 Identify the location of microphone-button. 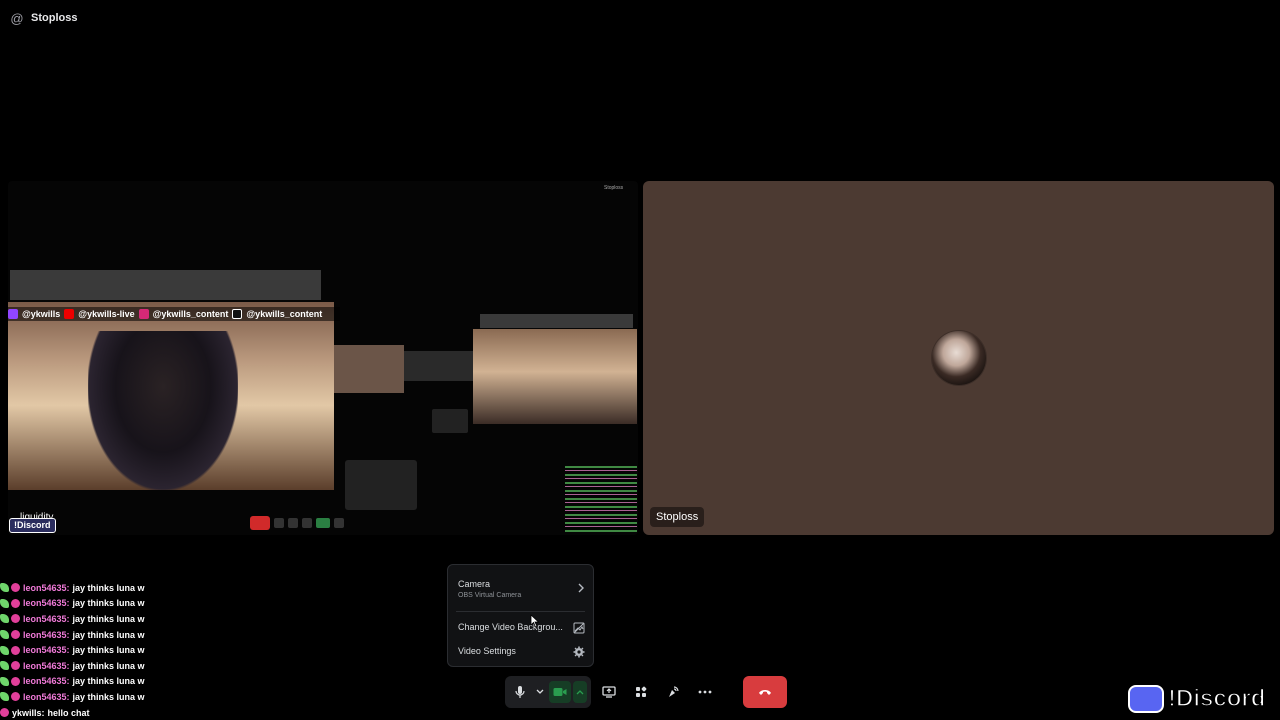
(520, 692).